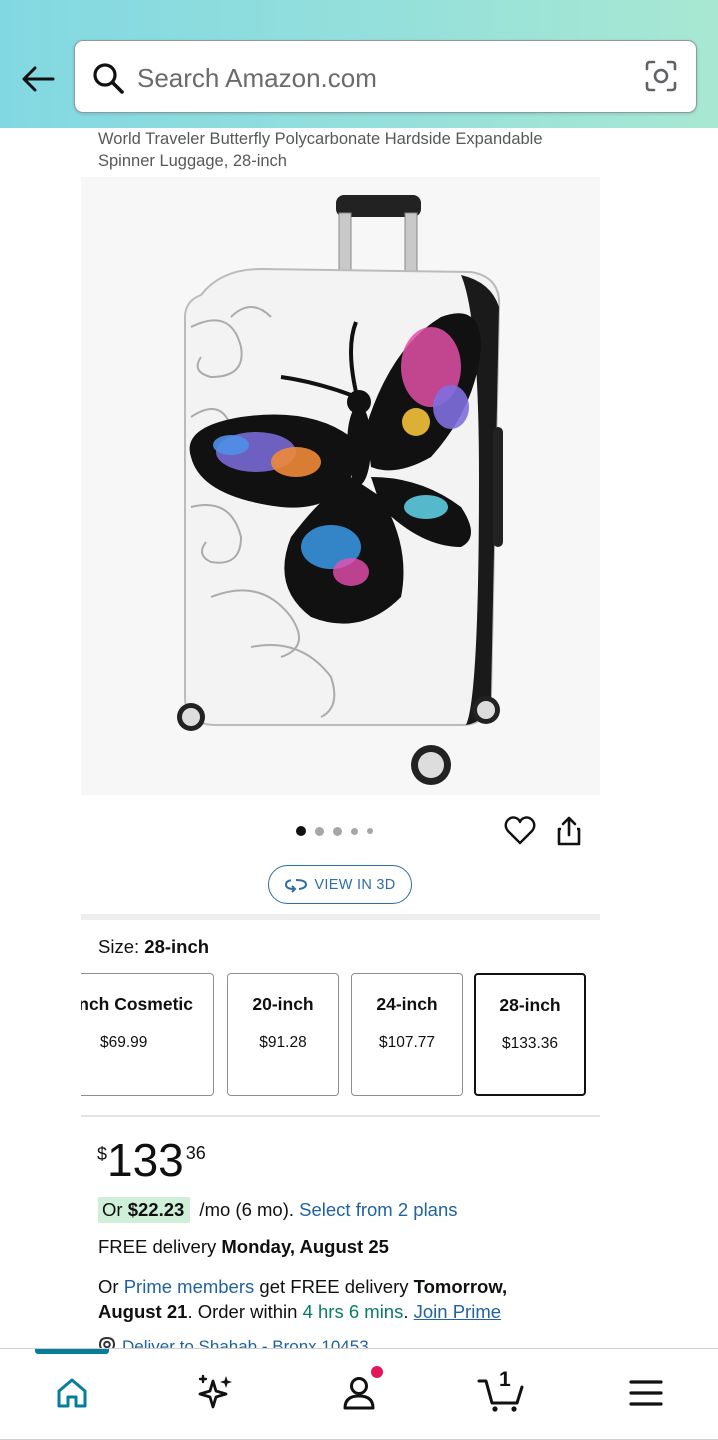 Image resolution: width=718 pixels, height=1440 pixels. What do you see at coordinates (457, 1311) in the screenshot?
I see `join-prime-link: Join Prime` at bounding box center [457, 1311].